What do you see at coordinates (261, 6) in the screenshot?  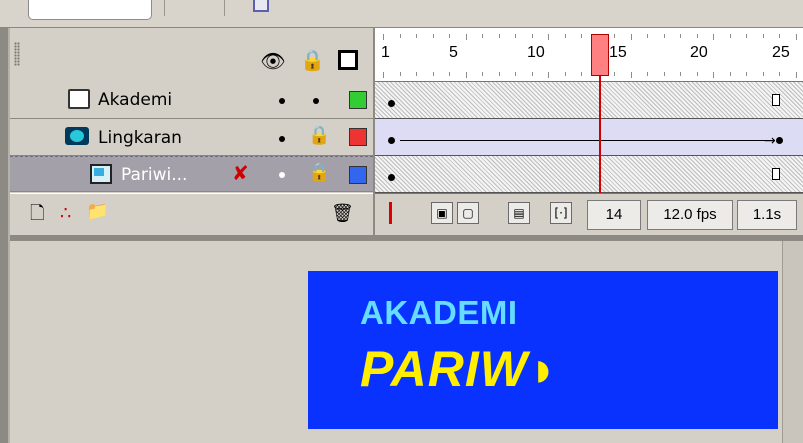 I see `window-icon` at bounding box center [261, 6].